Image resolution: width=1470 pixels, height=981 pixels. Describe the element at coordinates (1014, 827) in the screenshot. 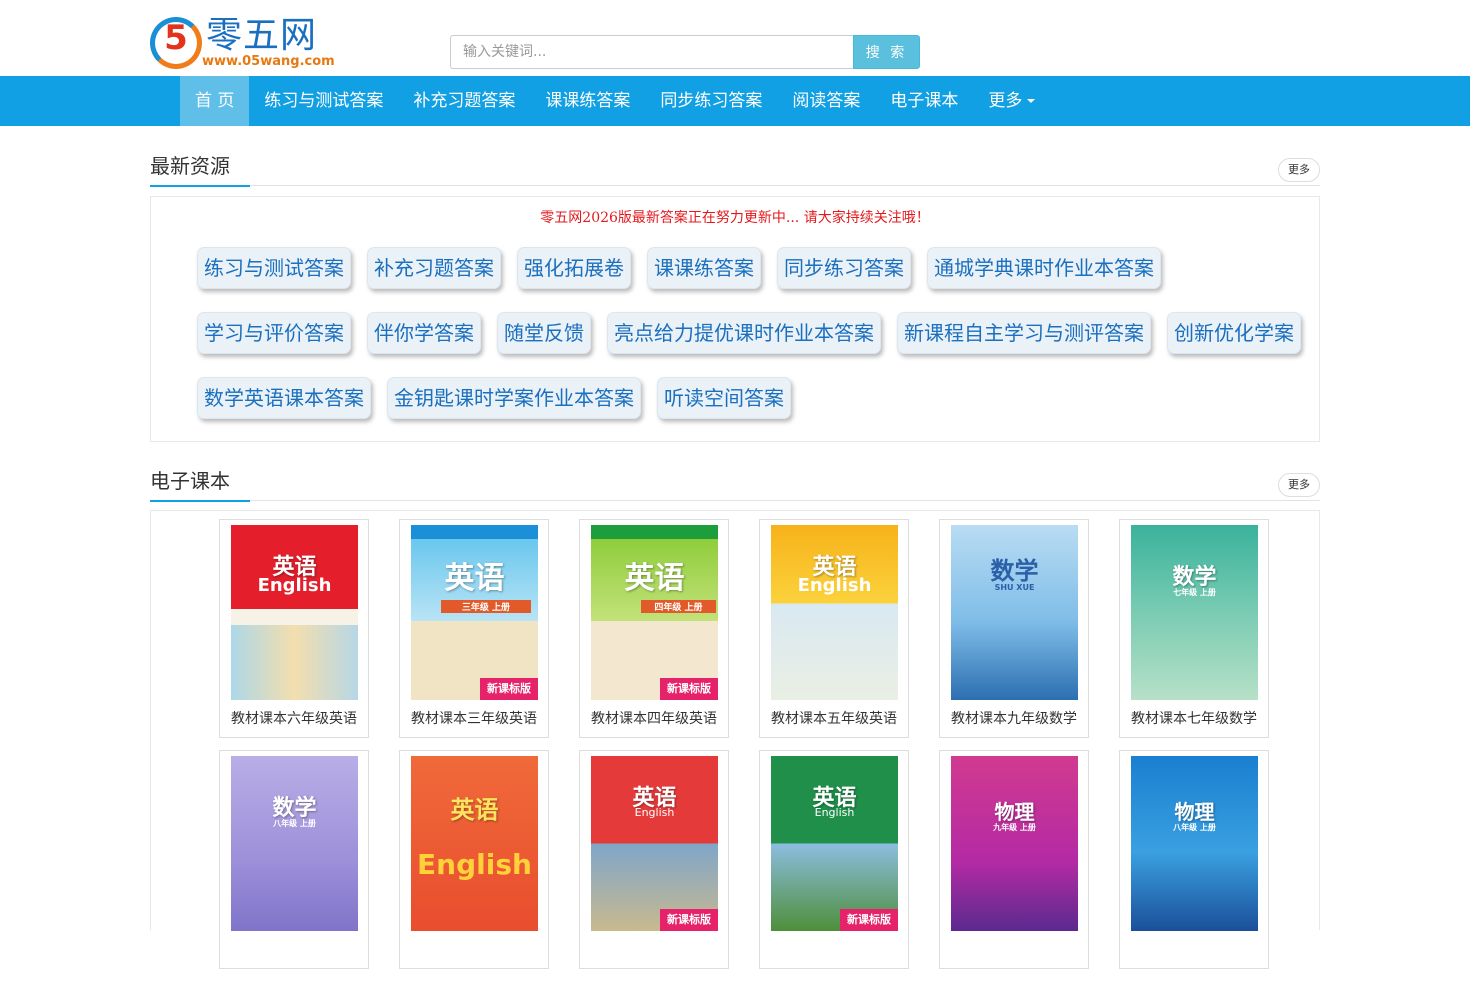

I see `cover-subtitle: 九年级 上册` at that location.